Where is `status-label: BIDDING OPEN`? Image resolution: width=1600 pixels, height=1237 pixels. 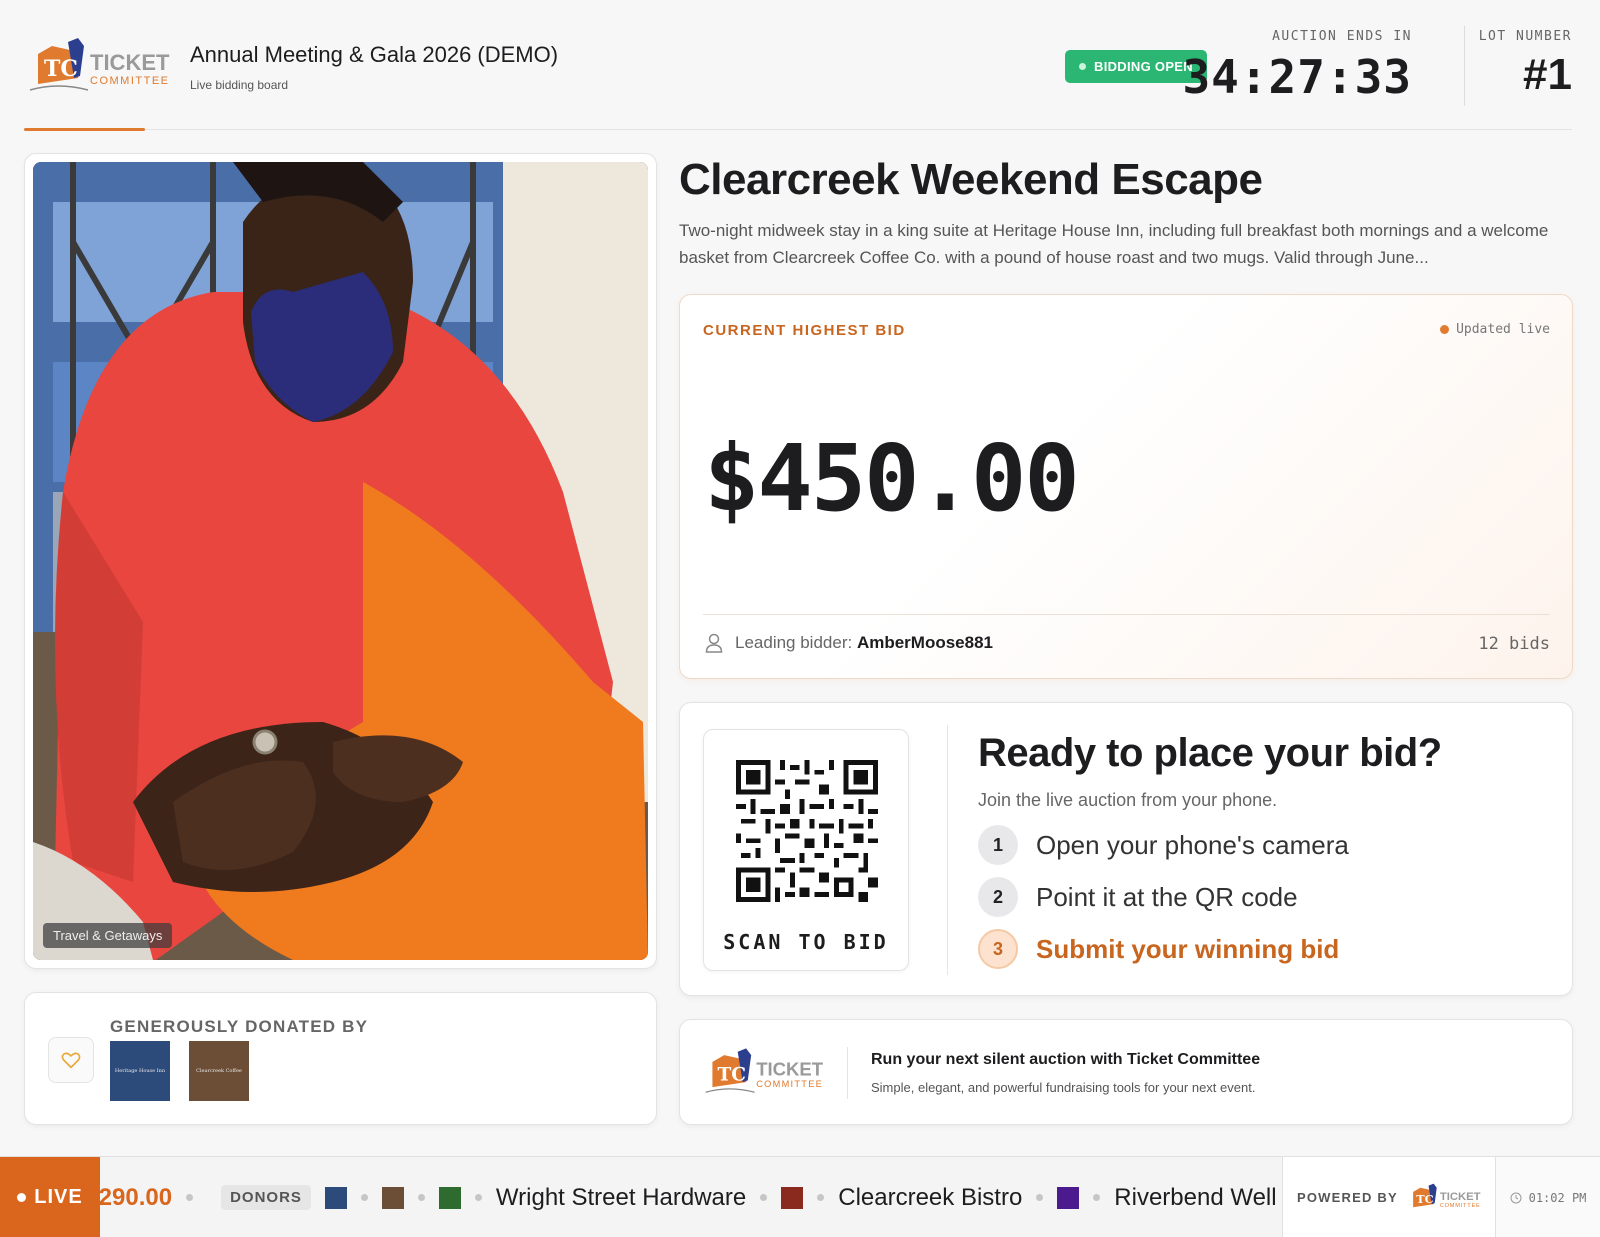 status-label: BIDDING OPEN is located at coordinates (1143, 66).